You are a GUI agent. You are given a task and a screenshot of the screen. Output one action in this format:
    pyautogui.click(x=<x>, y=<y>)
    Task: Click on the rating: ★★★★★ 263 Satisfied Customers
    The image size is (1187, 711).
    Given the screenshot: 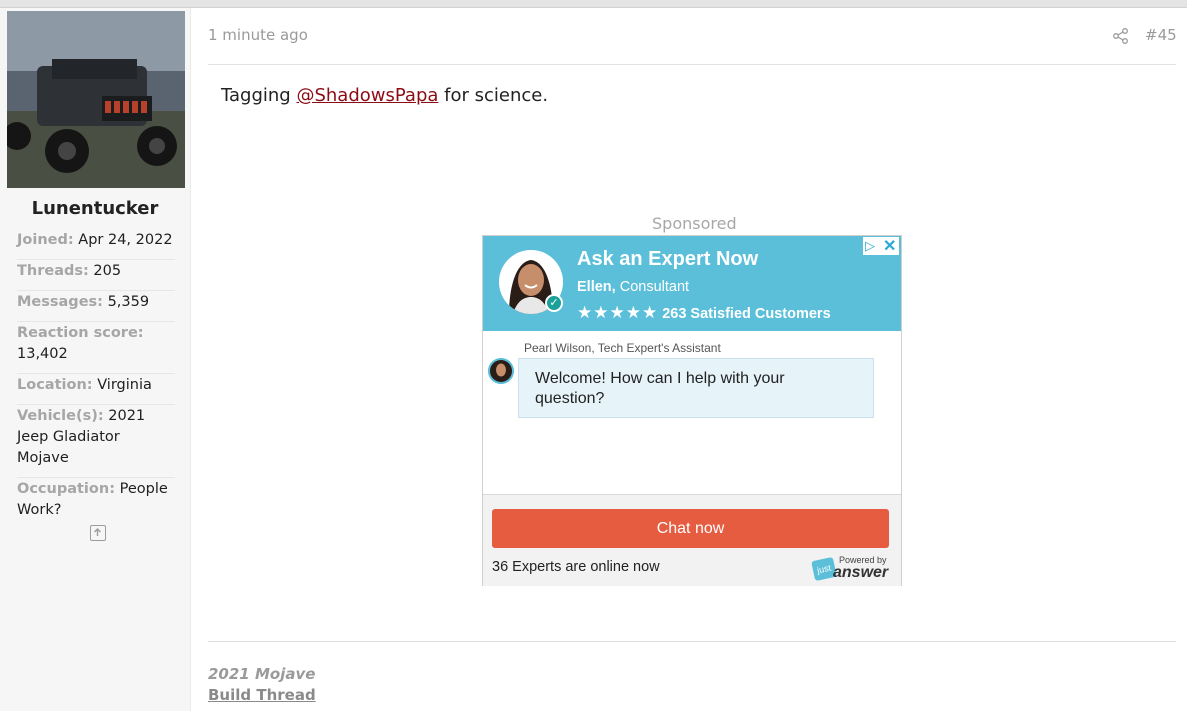 What is the action you would take?
    pyautogui.click(x=704, y=313)
    